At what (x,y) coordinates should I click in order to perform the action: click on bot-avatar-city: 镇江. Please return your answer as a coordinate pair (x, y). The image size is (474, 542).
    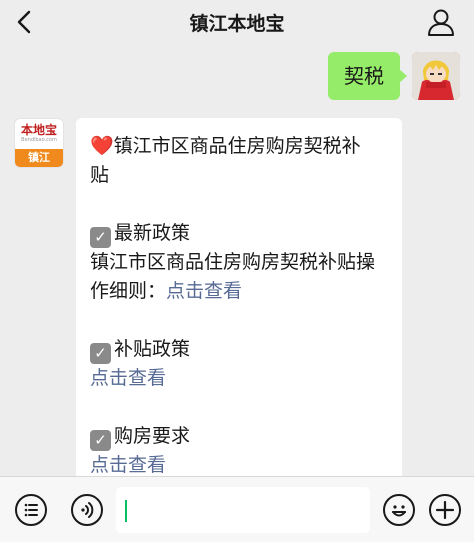
    Looking at the image, I should click on (39, 158).